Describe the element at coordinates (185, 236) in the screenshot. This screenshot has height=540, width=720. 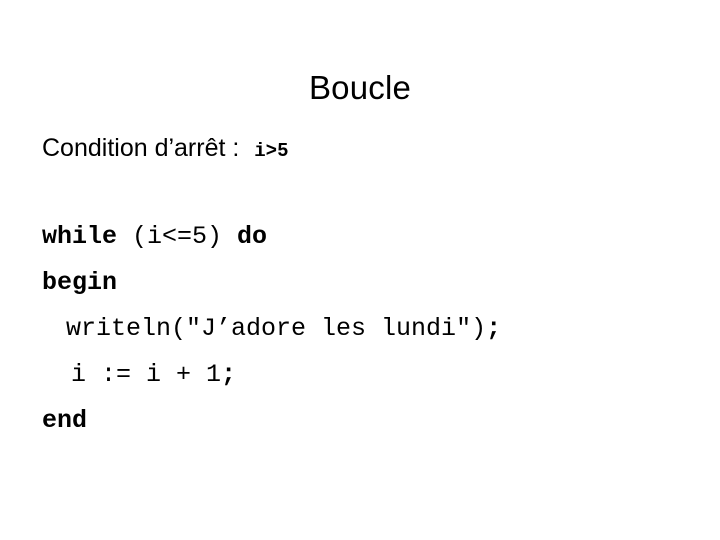
I see `code-token: (i<=5)` at that location.